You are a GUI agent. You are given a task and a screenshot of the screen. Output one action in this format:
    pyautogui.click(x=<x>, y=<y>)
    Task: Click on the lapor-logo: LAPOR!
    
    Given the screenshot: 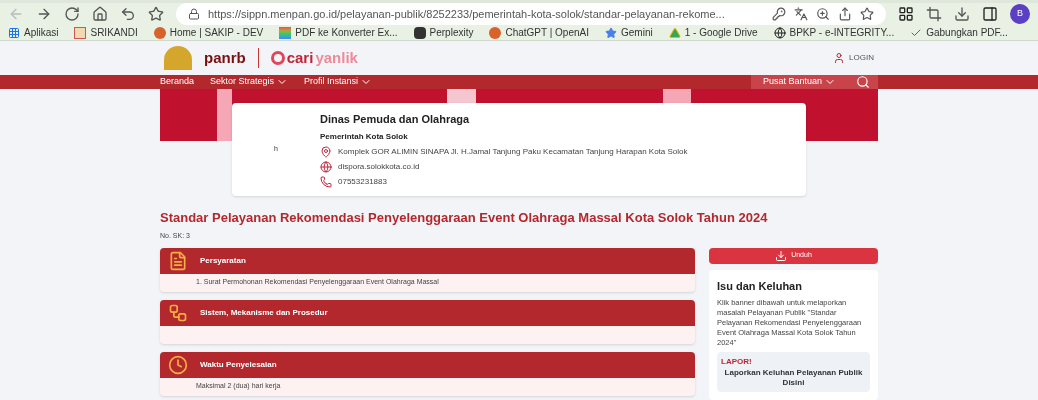 What is the action you would take?
    pyautogui.click(x=737, y=362)
    